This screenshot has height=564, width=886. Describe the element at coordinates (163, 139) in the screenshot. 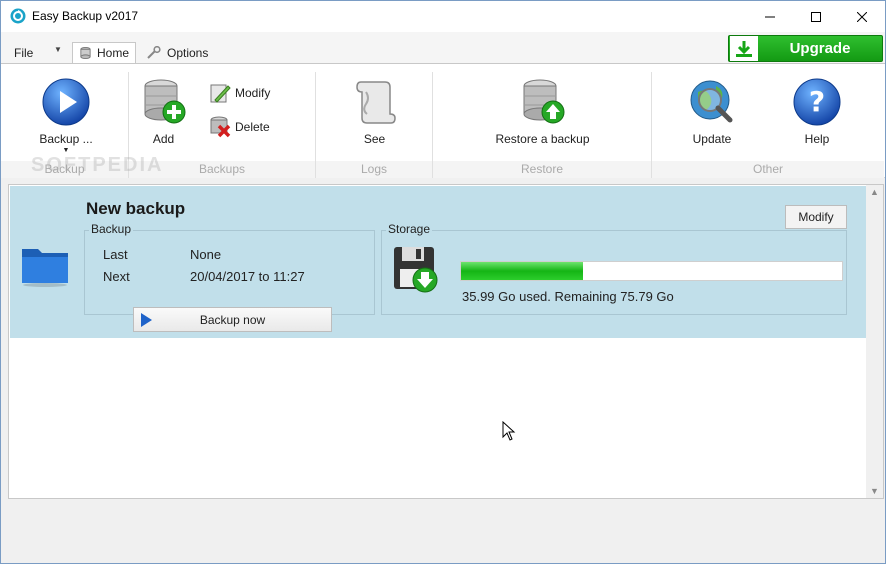

I see `add-backup-label: Add` at that location.